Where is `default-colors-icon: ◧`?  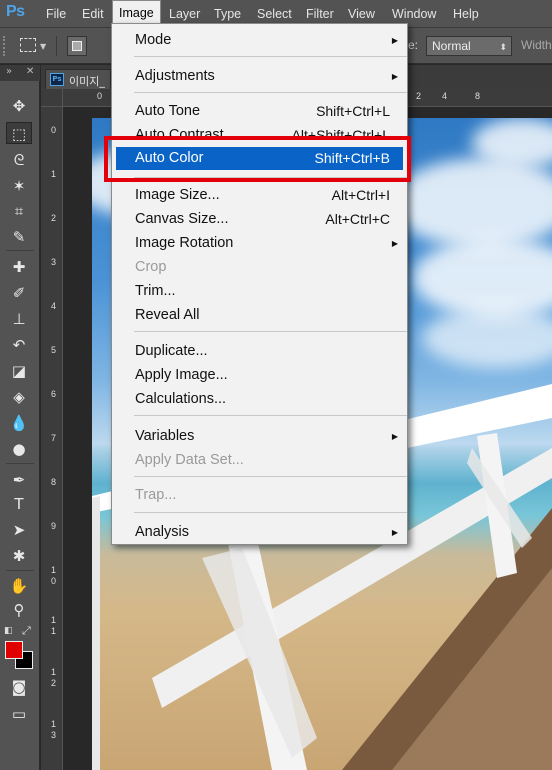 default-colors-icon: ◧ is located at coordinates (8, 631).